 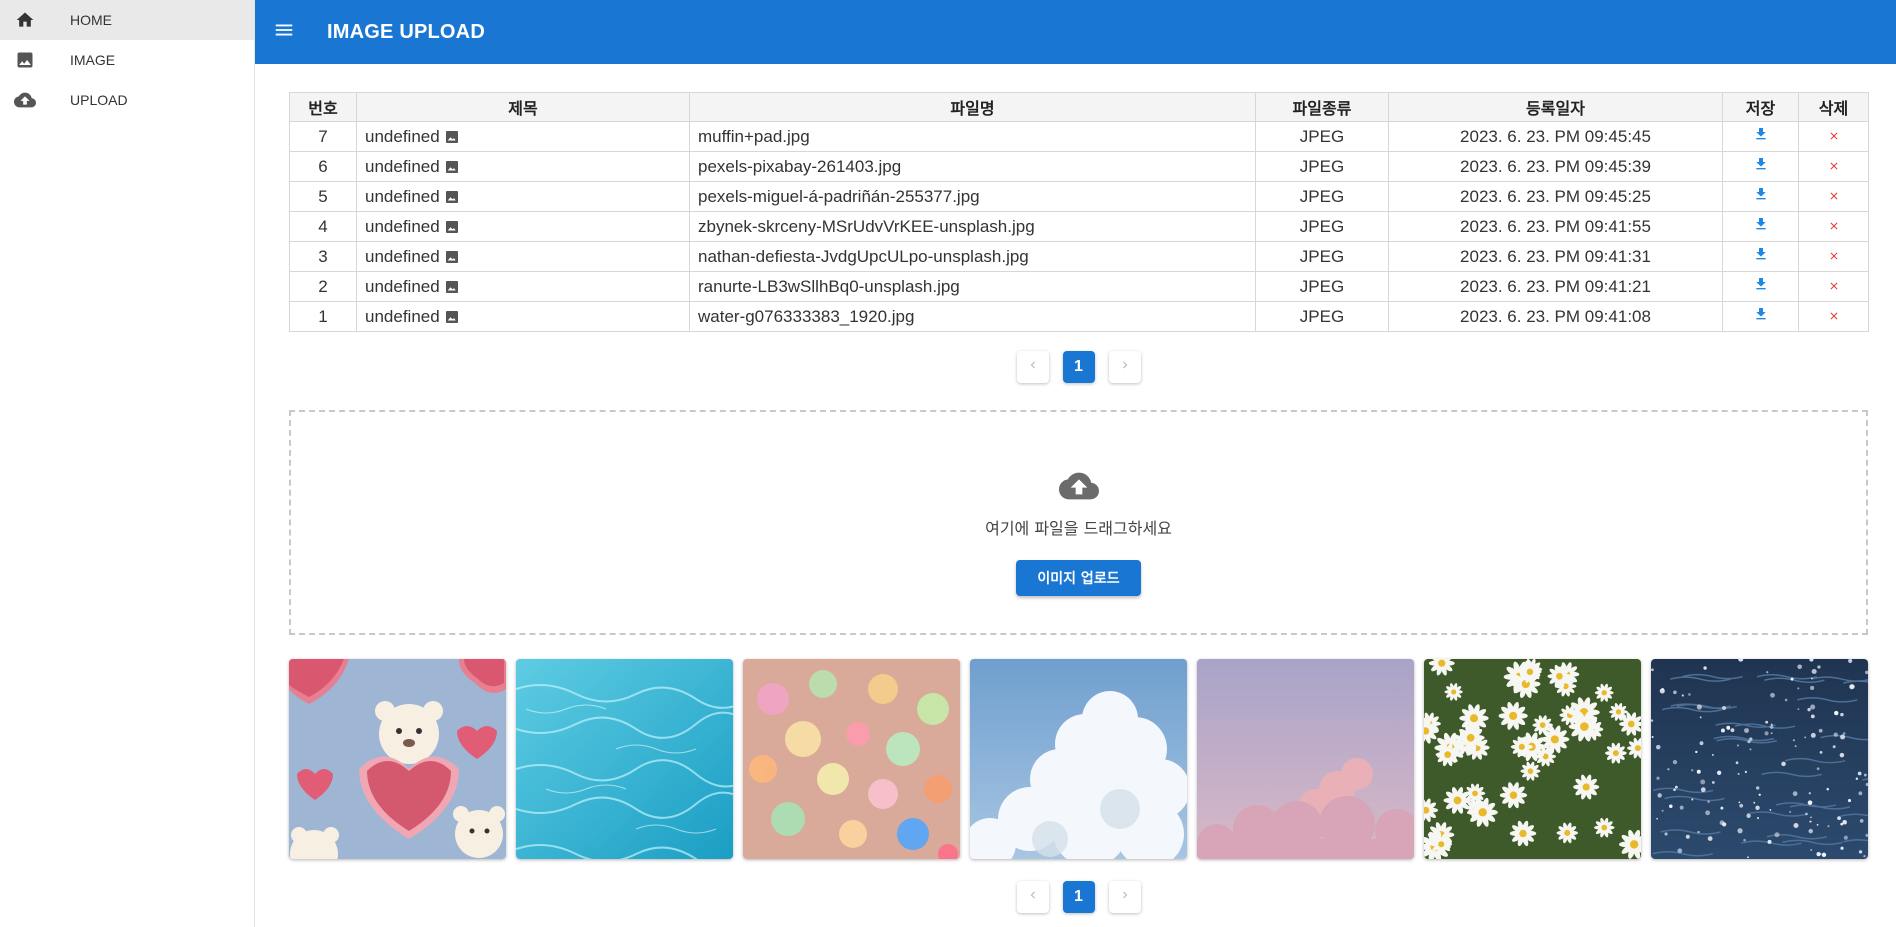 I want to click on home-icon, so click(x=25, y=20).